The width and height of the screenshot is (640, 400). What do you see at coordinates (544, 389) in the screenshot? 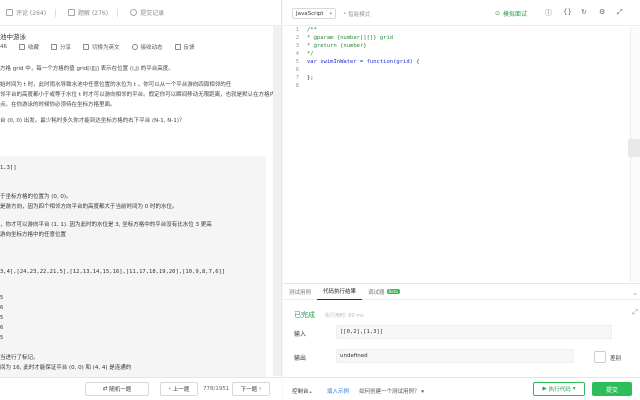
I see `play-icon: ▶` at bounding box center [544, 389].